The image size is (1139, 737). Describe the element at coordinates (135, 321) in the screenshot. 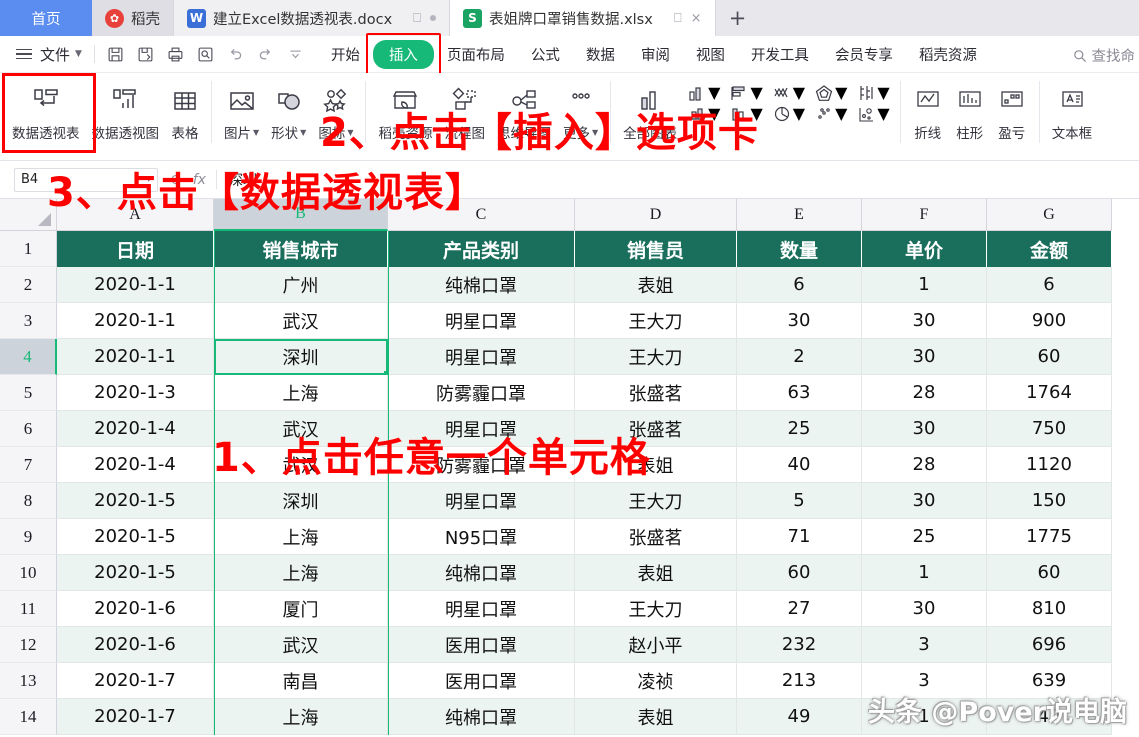

I see `cell-A3: 2020-1-1` at that location.